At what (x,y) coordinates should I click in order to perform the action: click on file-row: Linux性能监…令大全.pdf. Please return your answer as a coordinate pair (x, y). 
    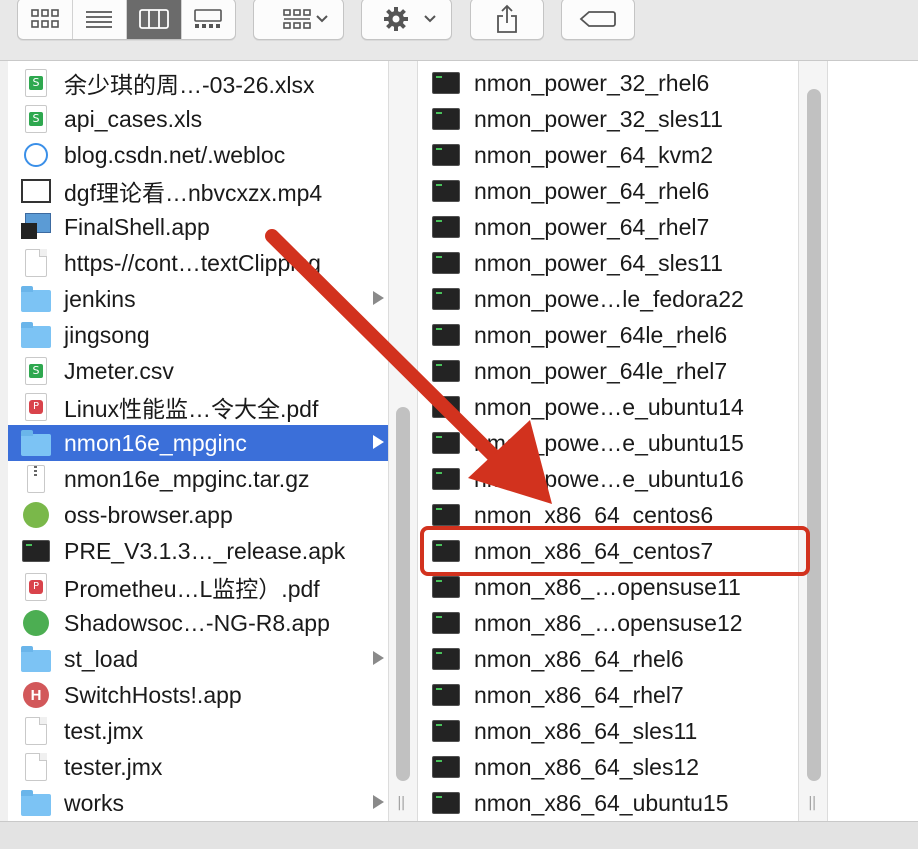
    Looking at the image, I should click on (198, 407).